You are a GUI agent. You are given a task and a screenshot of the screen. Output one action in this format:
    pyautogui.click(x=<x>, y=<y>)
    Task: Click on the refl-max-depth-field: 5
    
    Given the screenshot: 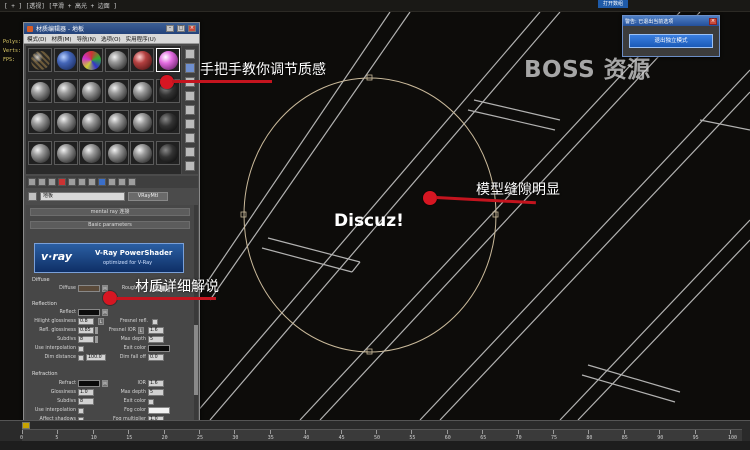 What is the action you would take?
    pyautogui.click(x=156, y=339)
    